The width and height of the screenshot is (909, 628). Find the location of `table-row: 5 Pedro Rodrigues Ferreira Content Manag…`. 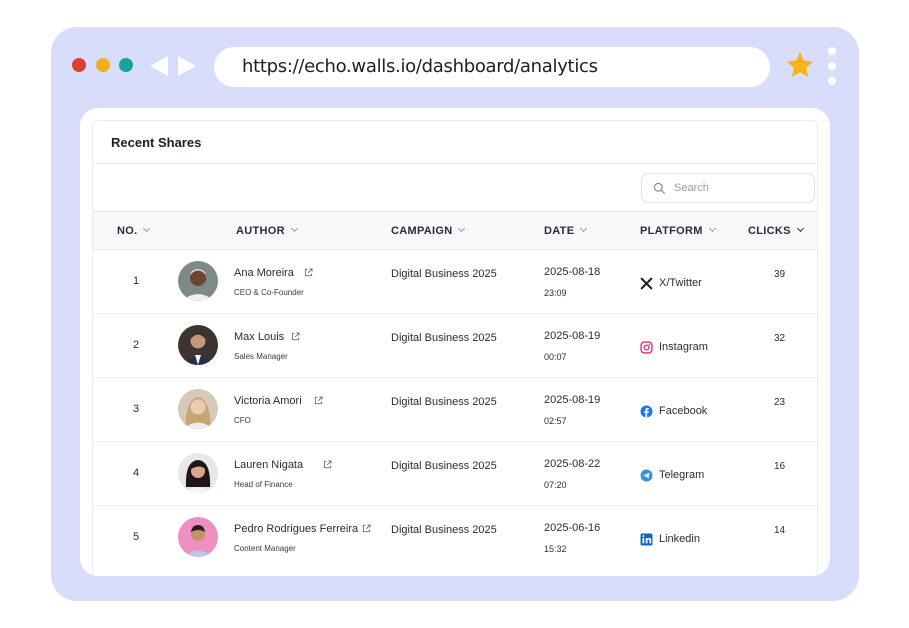

table-row: 5 Pedro Rodrigues Ferreira Content Manag… is located at coordinates (455, 538).